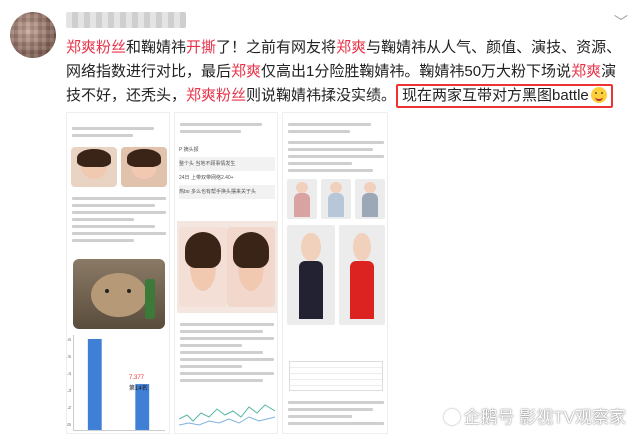 This screenshot has height=440, width=640. What do you see at coordinates (68, 340) in the screenshot?
I see `y-tick-label: 7.6` at bounding box center [68, 340].